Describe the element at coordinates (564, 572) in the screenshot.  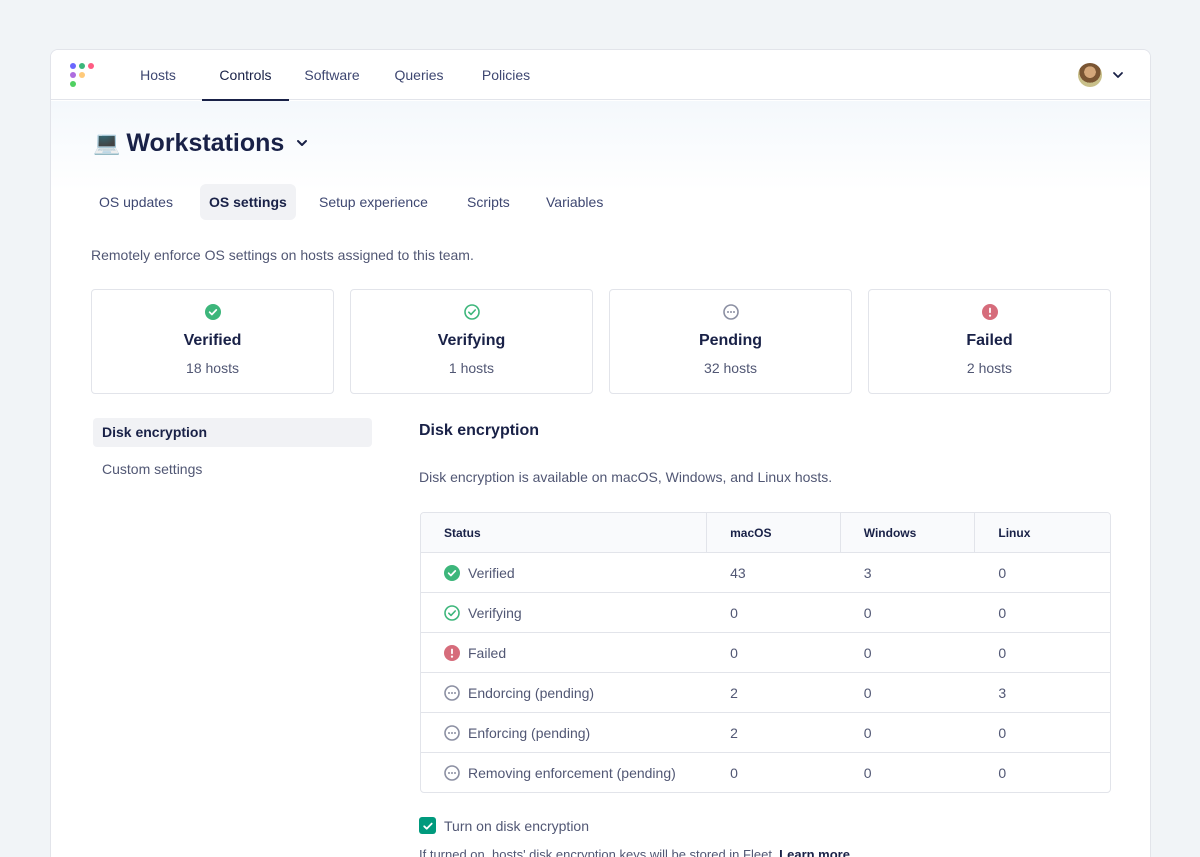
I see `status-cell: Verified` at that location.